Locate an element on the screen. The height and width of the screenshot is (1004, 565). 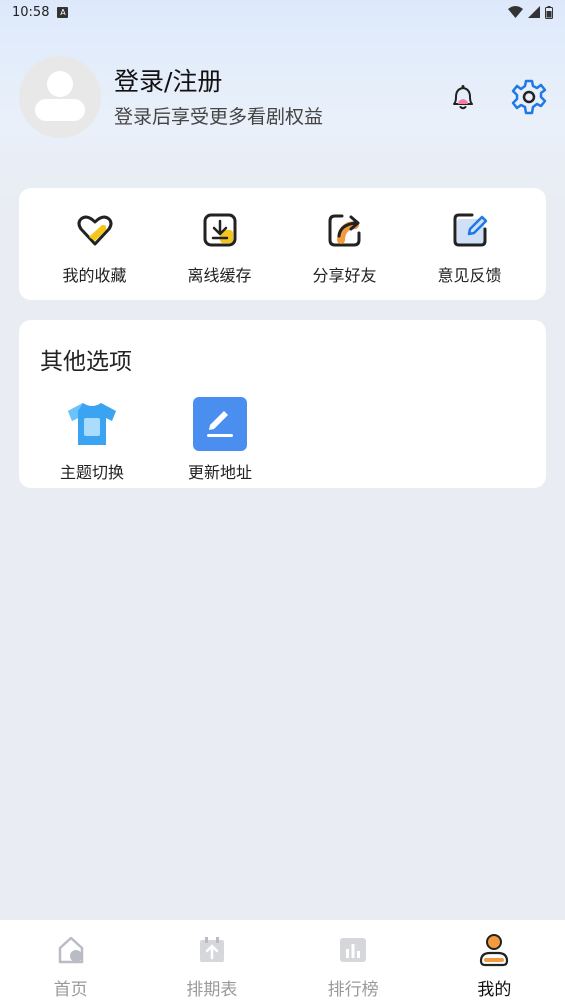
tab-schedule: 排期表 is located at coordinates (211, 962).